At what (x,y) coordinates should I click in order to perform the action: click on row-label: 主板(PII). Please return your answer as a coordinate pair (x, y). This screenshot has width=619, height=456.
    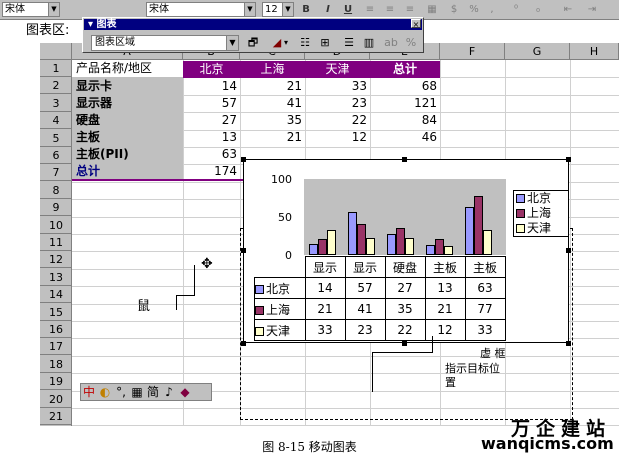
    Looking at the image, I should click on (102, 154).